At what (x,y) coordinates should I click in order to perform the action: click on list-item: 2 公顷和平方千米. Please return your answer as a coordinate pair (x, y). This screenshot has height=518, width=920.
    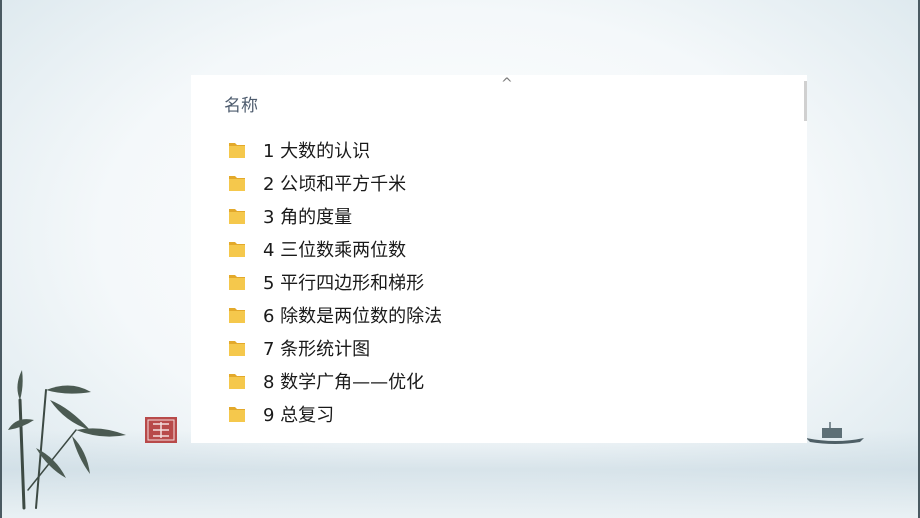
    Looking at the image, I should click on (334, 182).